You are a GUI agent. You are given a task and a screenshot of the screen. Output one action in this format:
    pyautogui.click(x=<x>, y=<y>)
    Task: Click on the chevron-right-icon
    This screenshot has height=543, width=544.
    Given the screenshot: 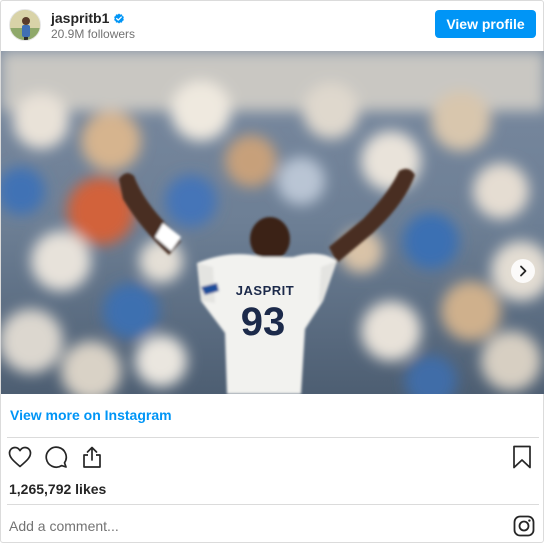 What is the action you would take?
    pyautogui.click(x=523, y=271)
    